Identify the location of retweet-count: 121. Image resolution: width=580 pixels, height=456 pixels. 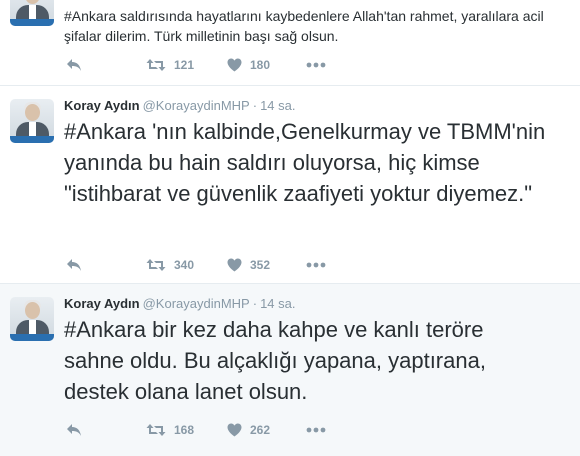
(184, 65).